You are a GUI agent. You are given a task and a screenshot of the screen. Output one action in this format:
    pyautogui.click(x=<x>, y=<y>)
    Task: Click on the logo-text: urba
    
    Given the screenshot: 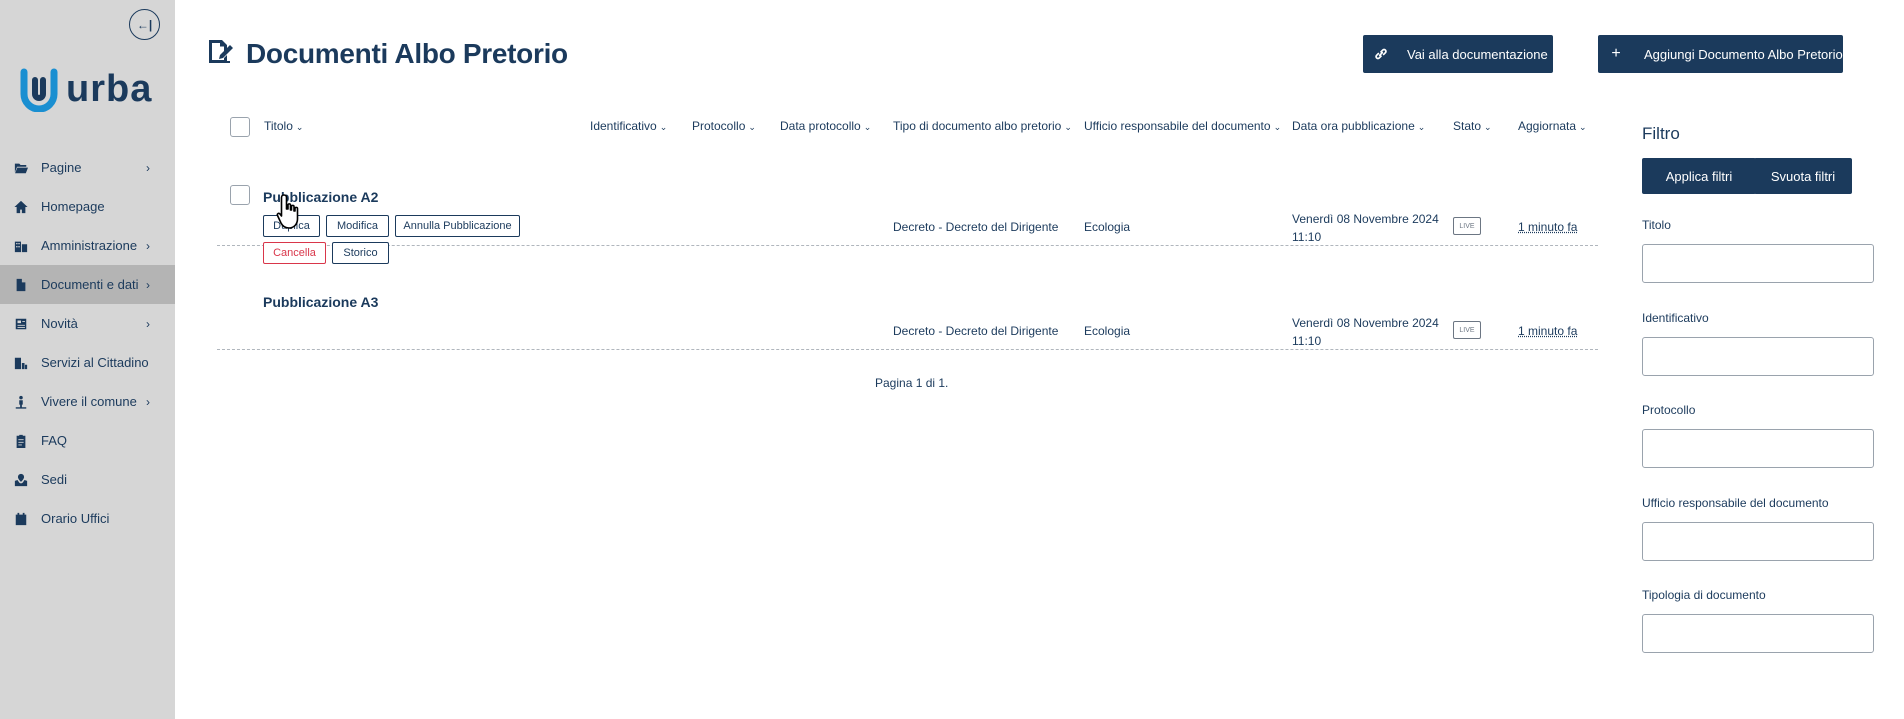 What is the action you would take?
    pyautogui.click(x=109, y=89)
    